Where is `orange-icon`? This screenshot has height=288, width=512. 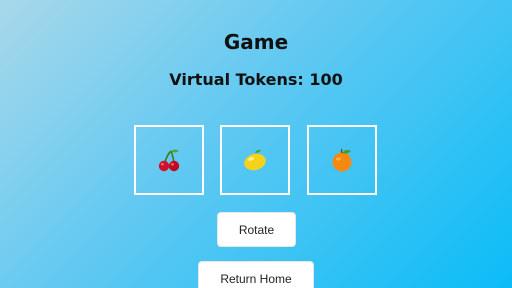
orange-icon is located at coordinates (342, 160).